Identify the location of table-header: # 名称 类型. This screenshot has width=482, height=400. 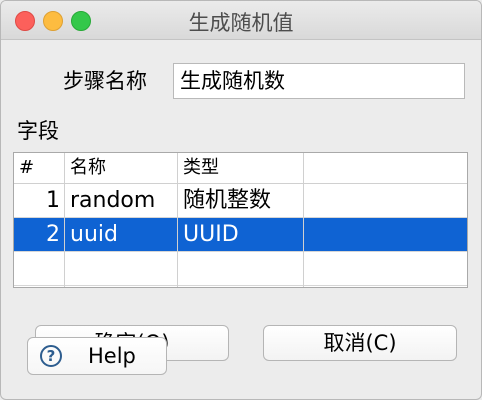
(240, 168).